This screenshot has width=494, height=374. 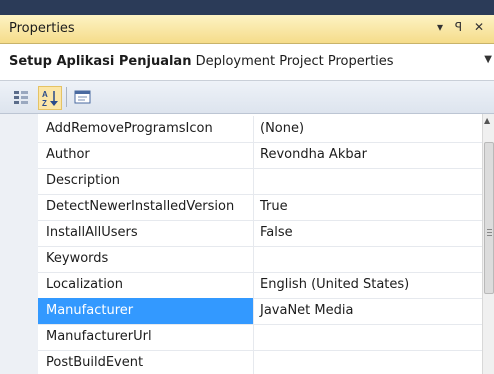 What do you see at coordinates (260, 259) in the screenshot?
I see `property-row: Keywords` at bounding box center [260, 259].